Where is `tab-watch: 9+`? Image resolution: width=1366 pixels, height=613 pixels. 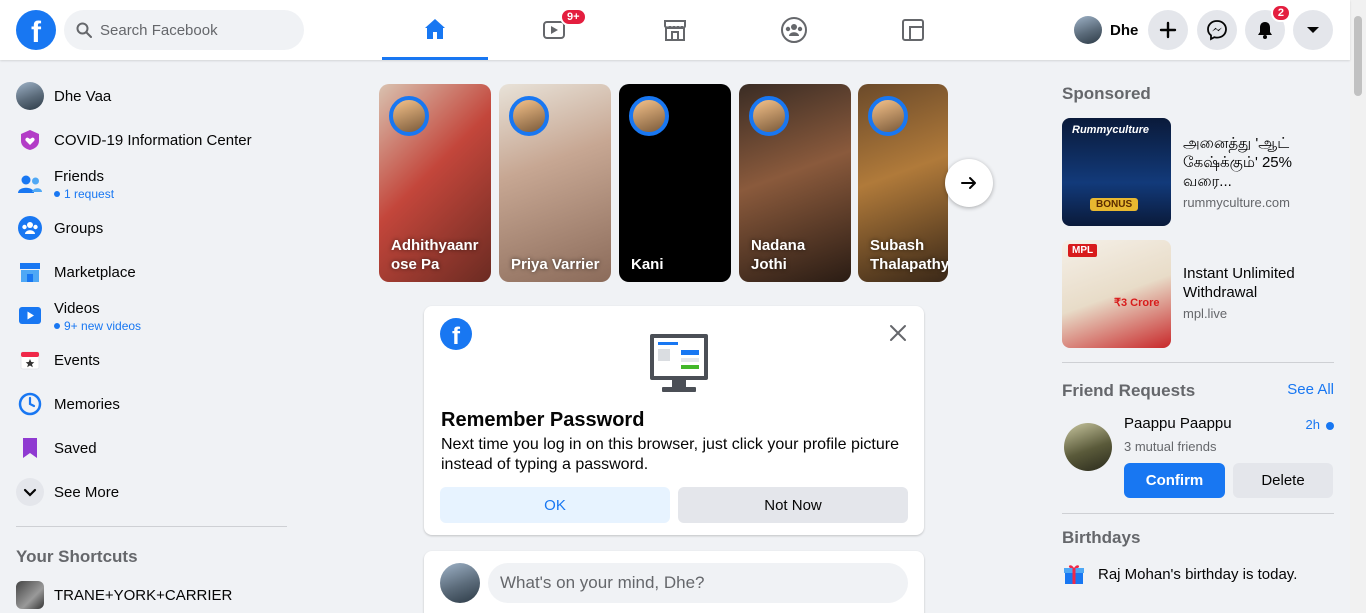
tab-watch: 9+ is located at coordinates (555, 30).